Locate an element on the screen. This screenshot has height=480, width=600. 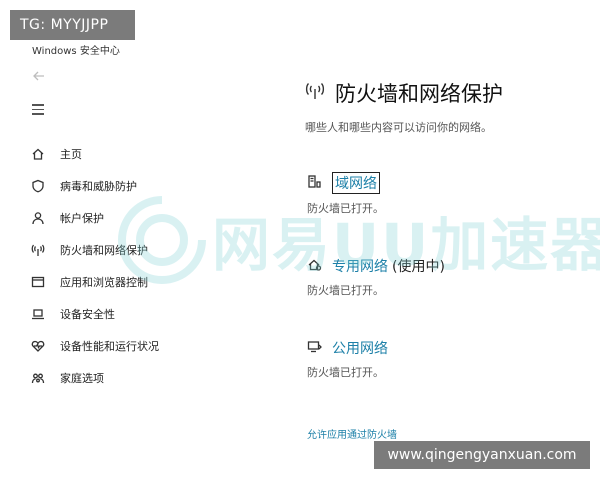
sidebar-item-home: 主页 is located at coordinates (130, 154).